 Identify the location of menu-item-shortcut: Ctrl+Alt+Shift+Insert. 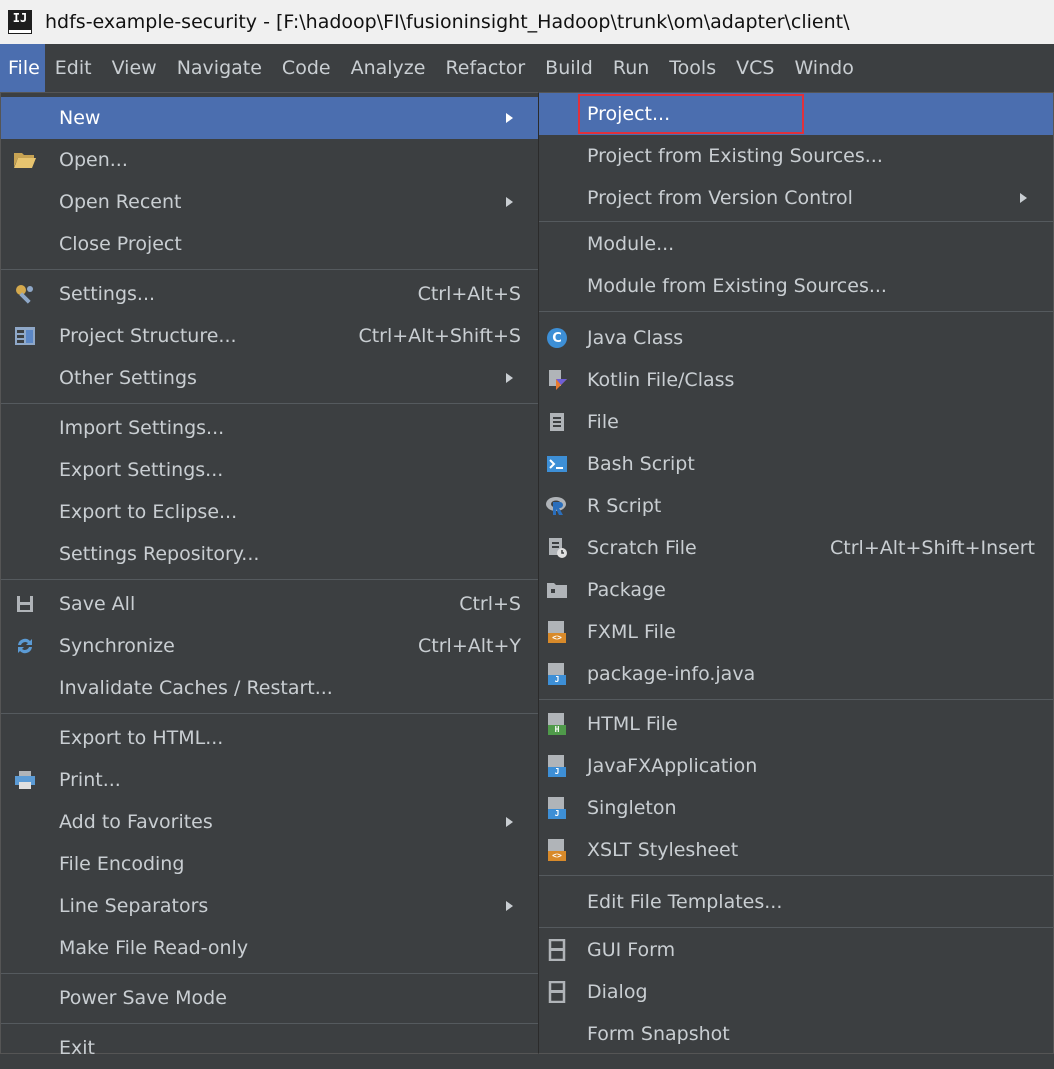
(932, 548).